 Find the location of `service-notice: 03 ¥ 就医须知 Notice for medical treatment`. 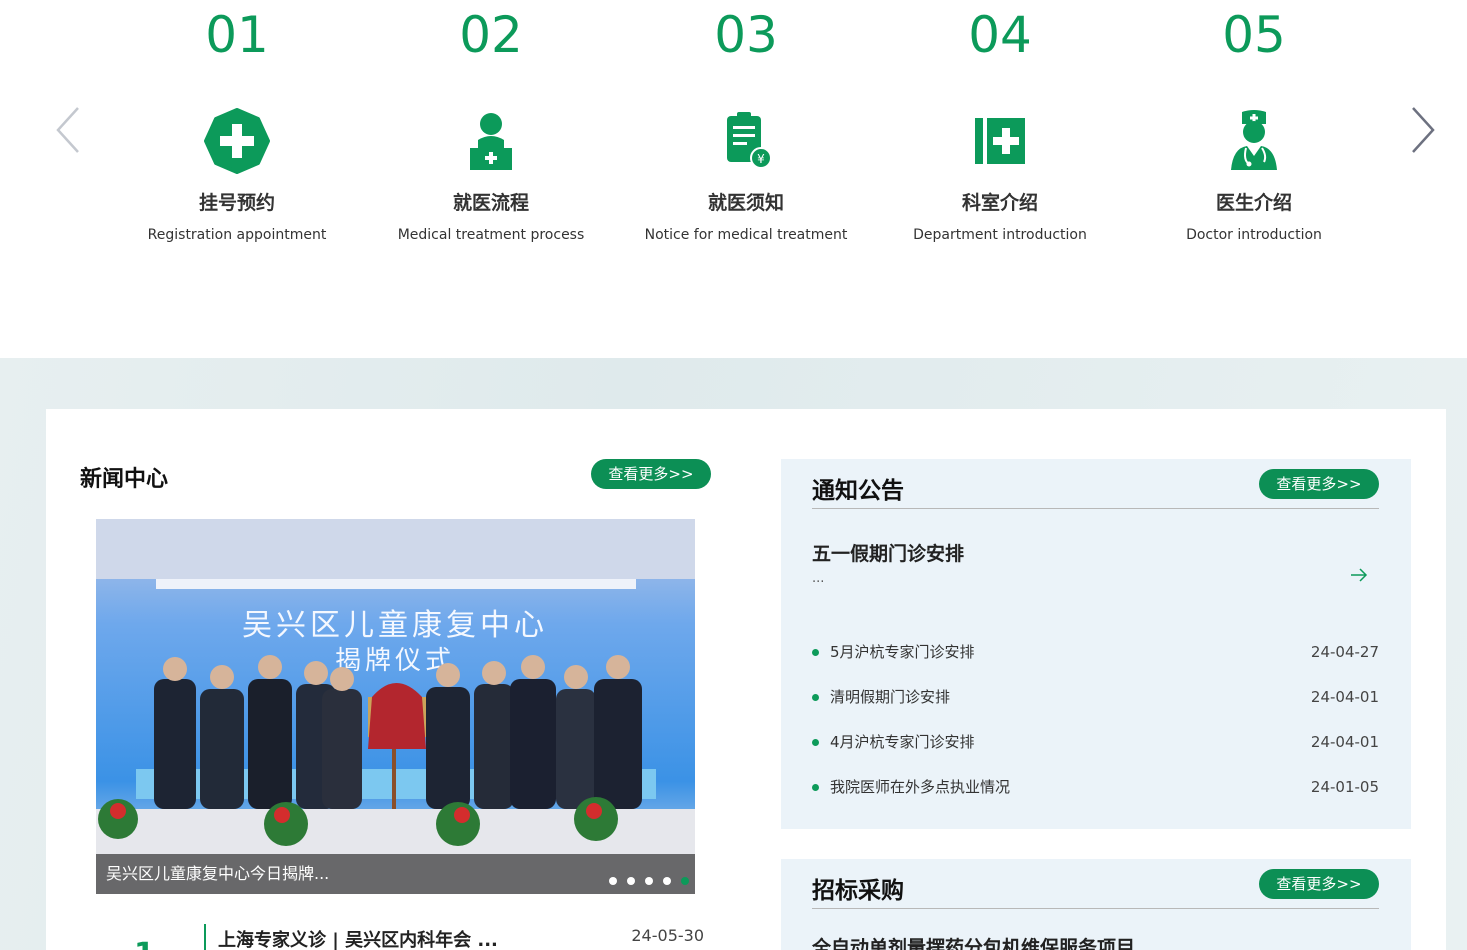

service-notice: 03 ¥ 就医须知 Notice for medical treatment is located at coordinates (746, 121).